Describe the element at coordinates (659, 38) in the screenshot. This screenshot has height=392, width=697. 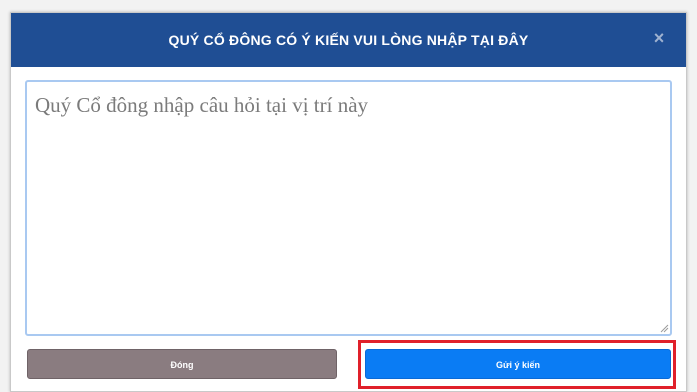
I see `close-icon: ×` at that location.